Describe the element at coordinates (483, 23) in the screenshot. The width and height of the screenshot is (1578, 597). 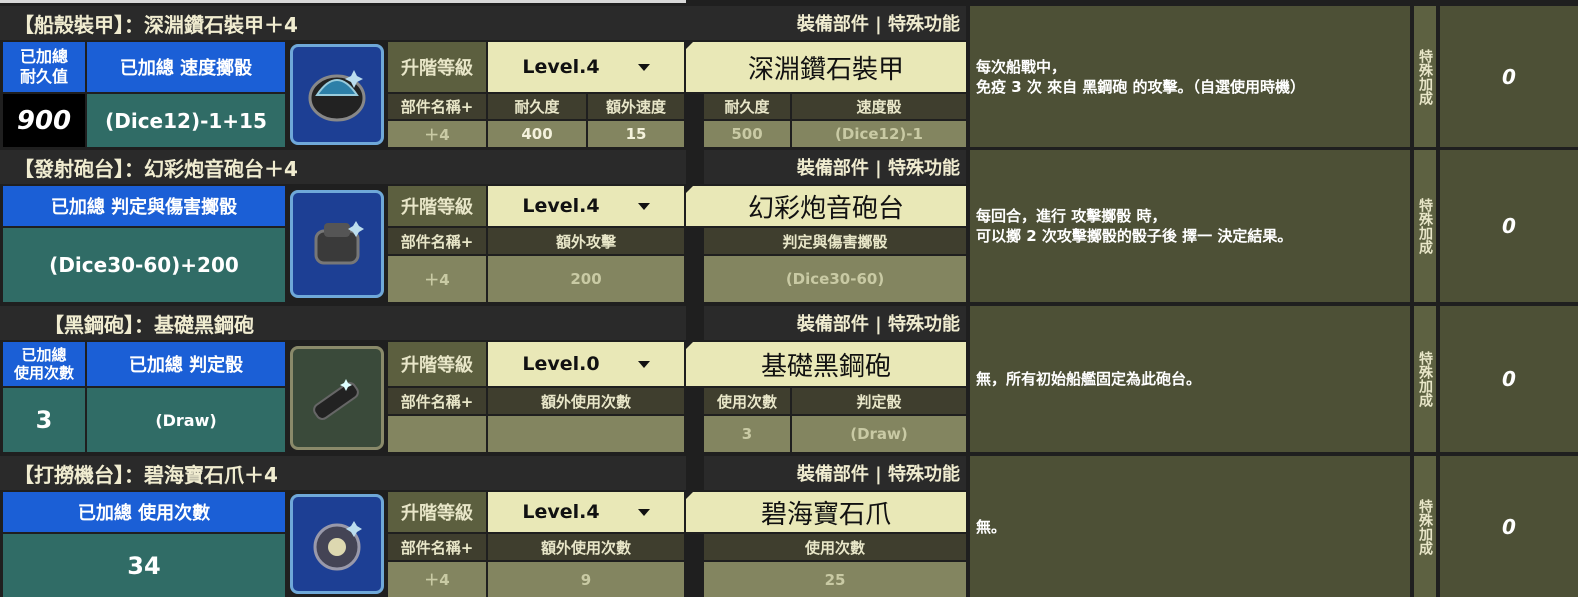
I see `row-header: 【船殼裝甲】：深淵鑽石裝甲＋4 裝備部件 | 特殊功能` at that location.